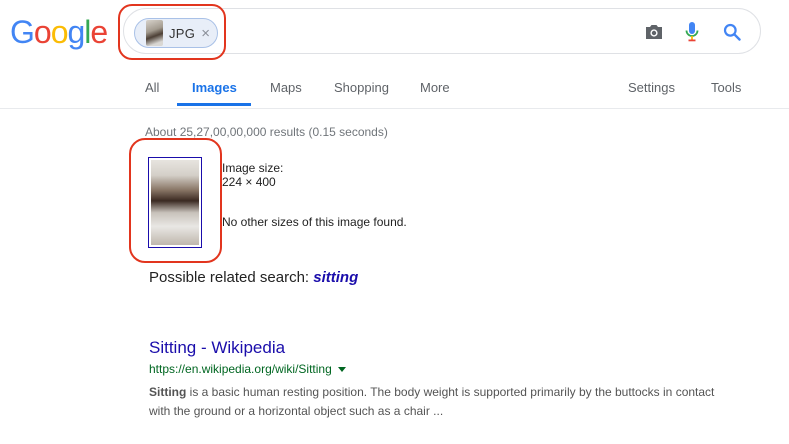  What do you see at coordinates (253, 168) in the screenshot?
I see `image-size-label: Image size:` at bounding box center [253, 168].